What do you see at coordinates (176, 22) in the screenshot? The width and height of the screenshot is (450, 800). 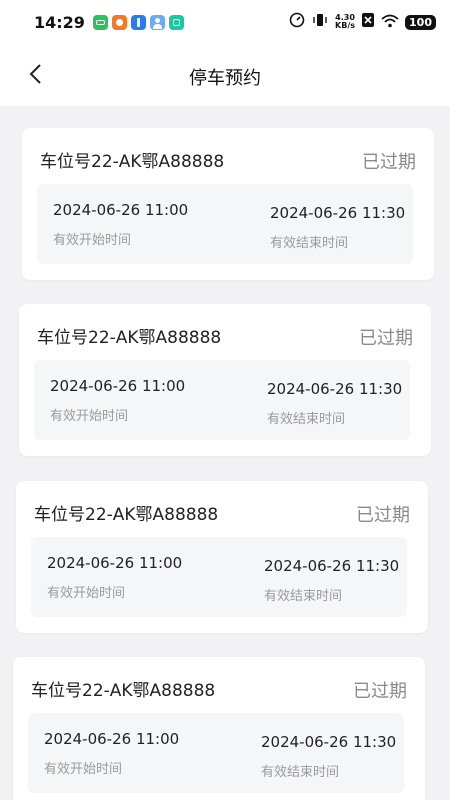 I see `app-notification-teal-icon` at bounding box center [176, 22].